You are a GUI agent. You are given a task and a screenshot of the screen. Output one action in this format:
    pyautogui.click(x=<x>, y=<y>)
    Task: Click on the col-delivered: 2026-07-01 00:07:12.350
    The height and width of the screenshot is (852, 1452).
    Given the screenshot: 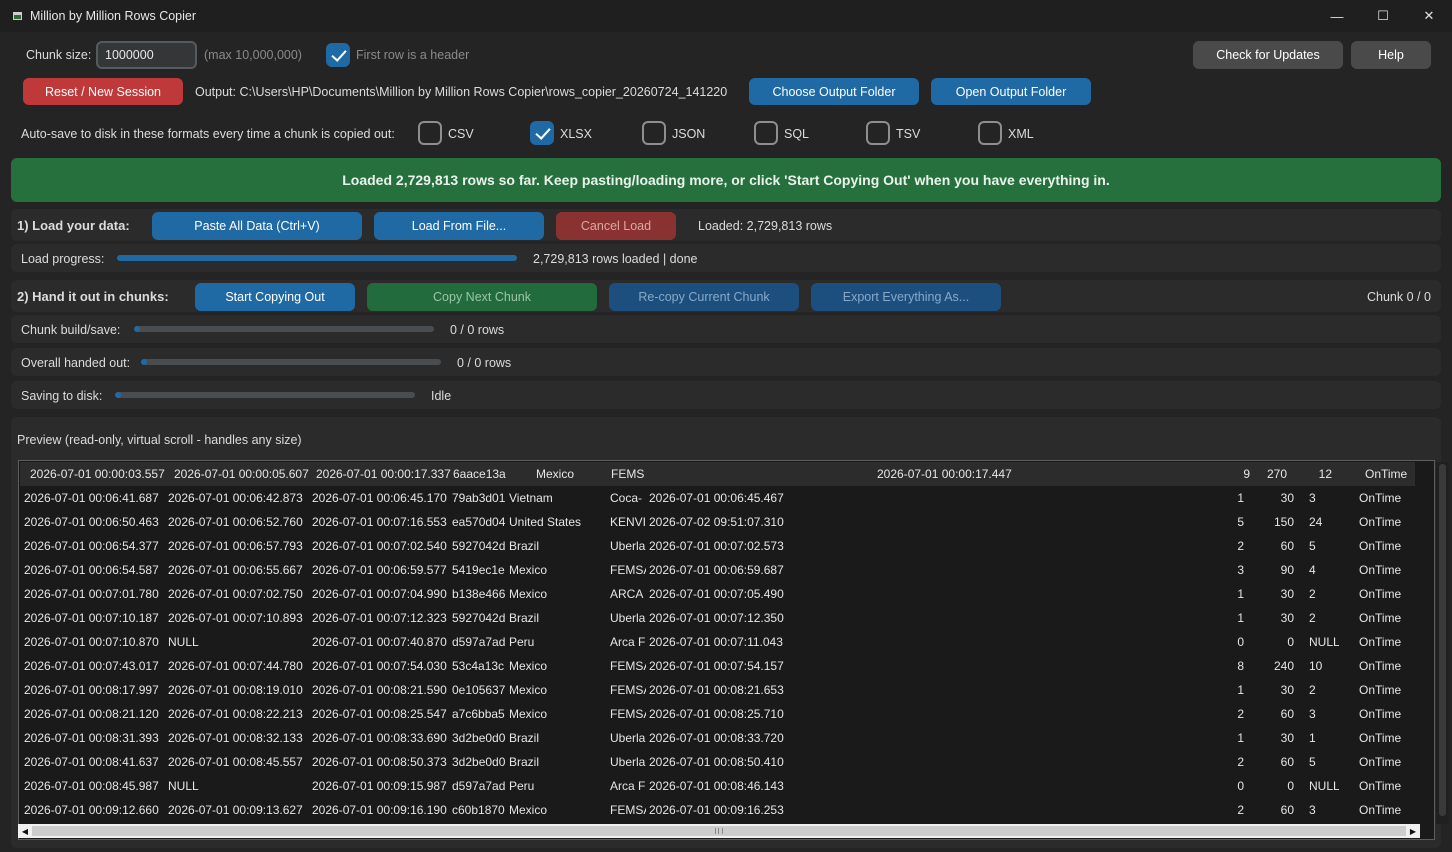 What is the action you would take?
    pyautogui.click(x=716, y=618)
    